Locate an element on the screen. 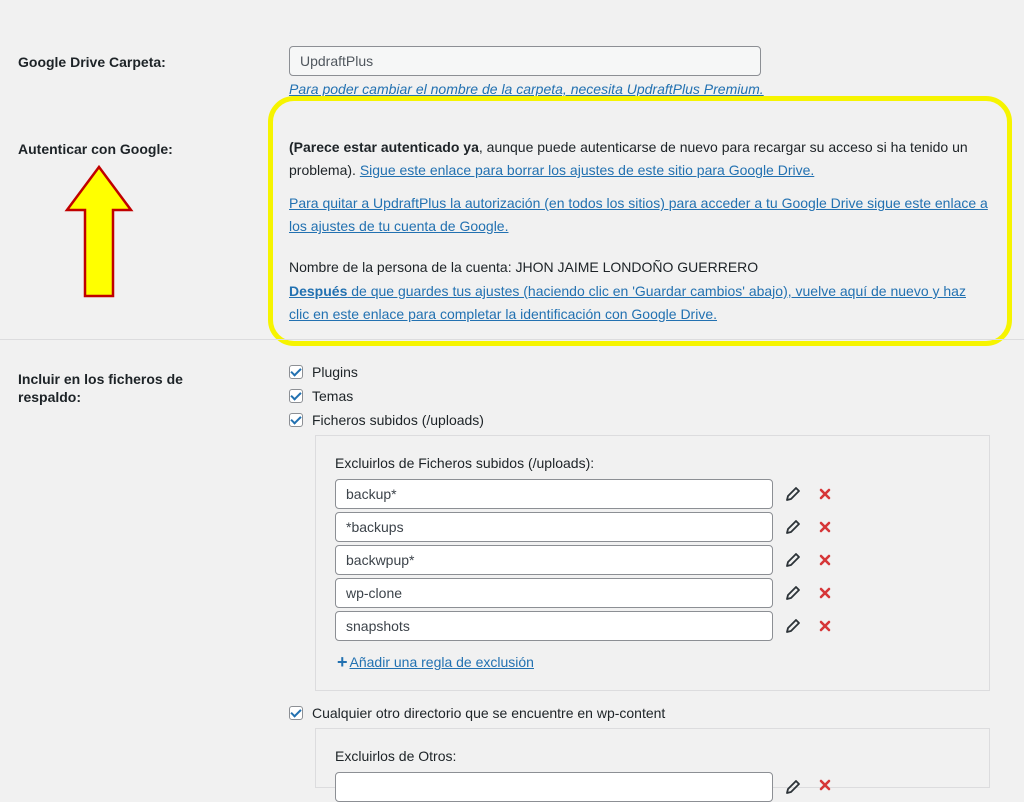 Image resolution: width=1024 pixels, height=802 pixels. auth-label: Autenticar con Google: is located at coordinates (95, 149).